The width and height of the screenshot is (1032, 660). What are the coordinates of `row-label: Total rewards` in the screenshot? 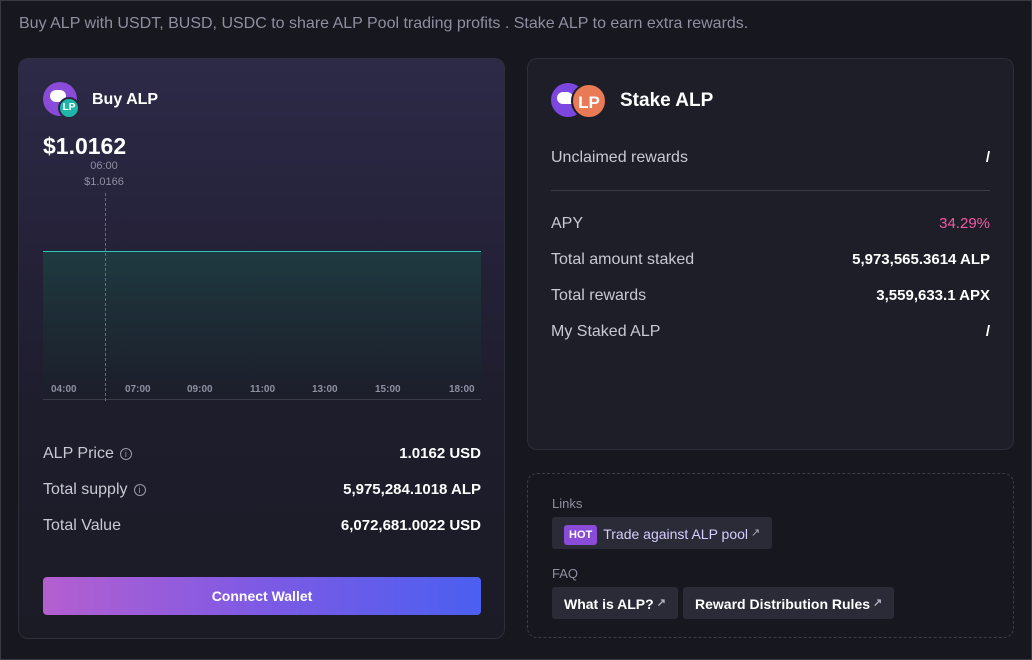 It's located at (599, 295).